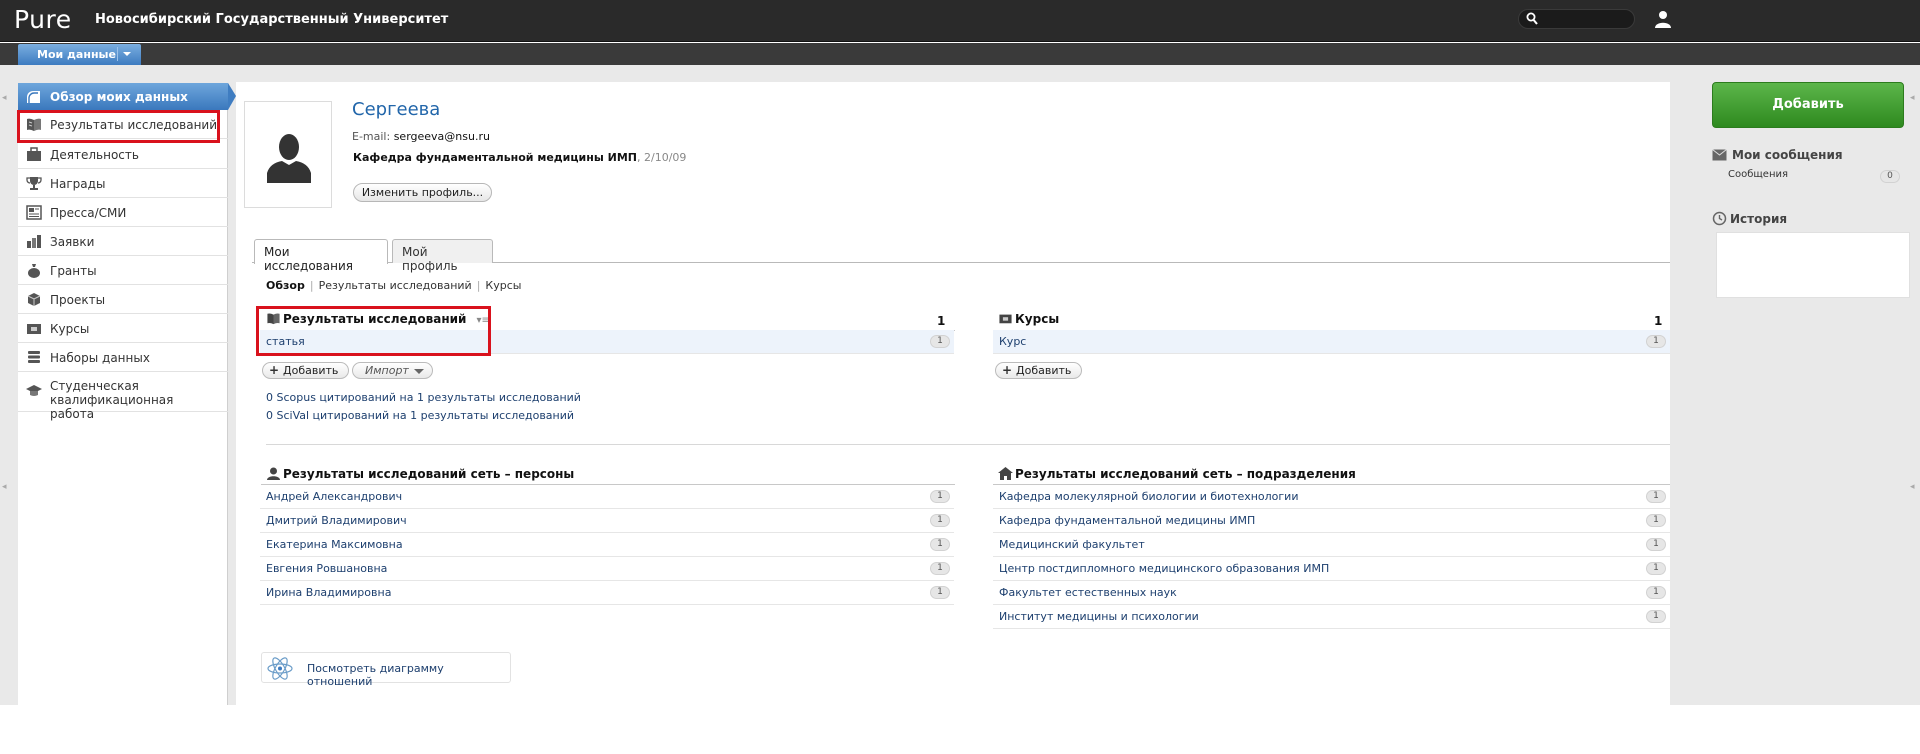 The width and height of the screenshot is (1920, 754). What do you see at coordinates (289, 158) in the screenshot?
I see `person-silhouette-icon` at bounding box center [289, 158].